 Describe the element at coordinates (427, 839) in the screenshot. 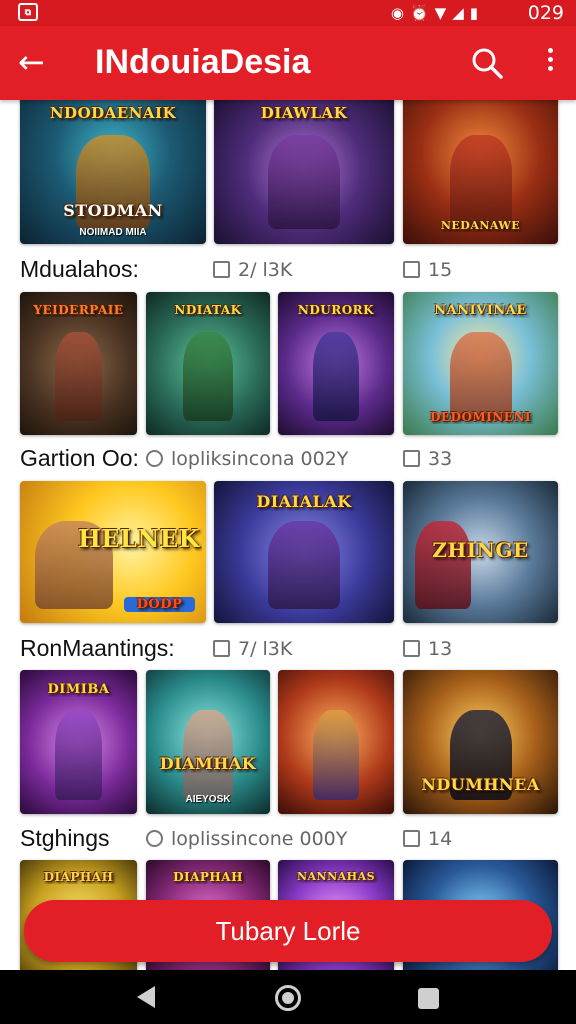

I see `row-meta-rating: 14` at that location.